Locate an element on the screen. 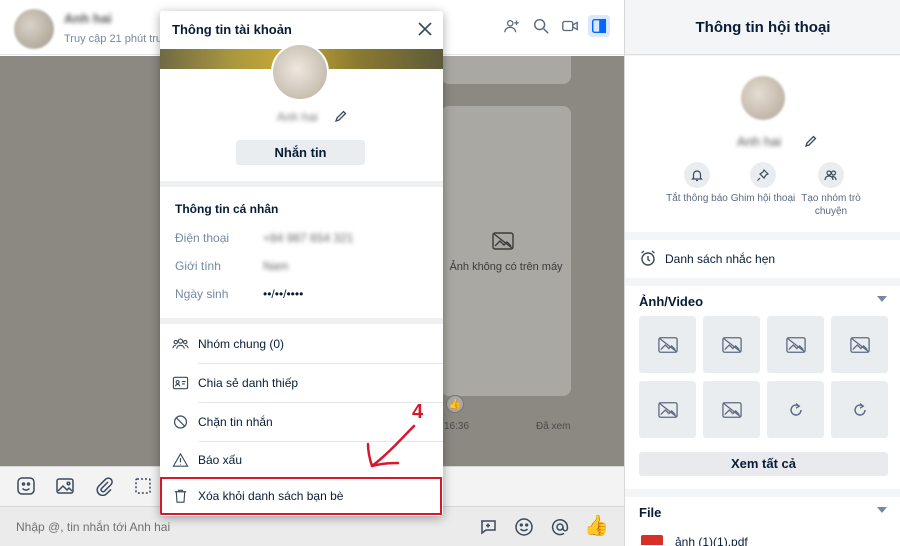  phone-value: +84 987 654 321 is located at coordinates (308, 238).